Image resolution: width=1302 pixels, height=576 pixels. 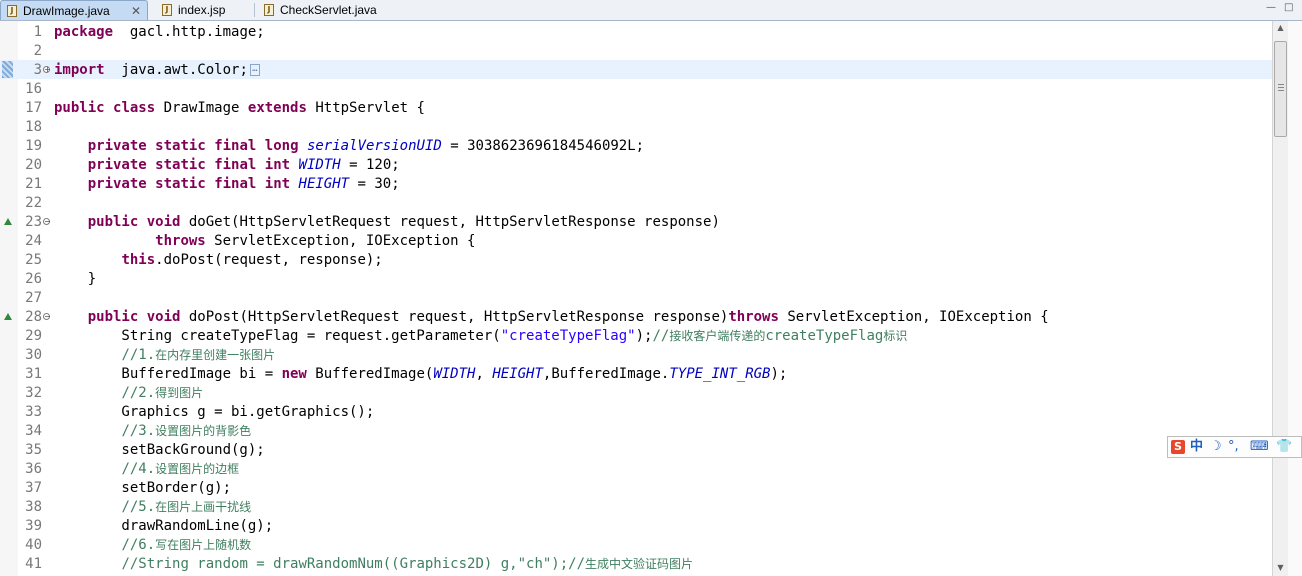 What do you see at coordinates (1291, 7) in the screenshot?
I see `maximize-icon: □` at bounding box center [1291, 7].